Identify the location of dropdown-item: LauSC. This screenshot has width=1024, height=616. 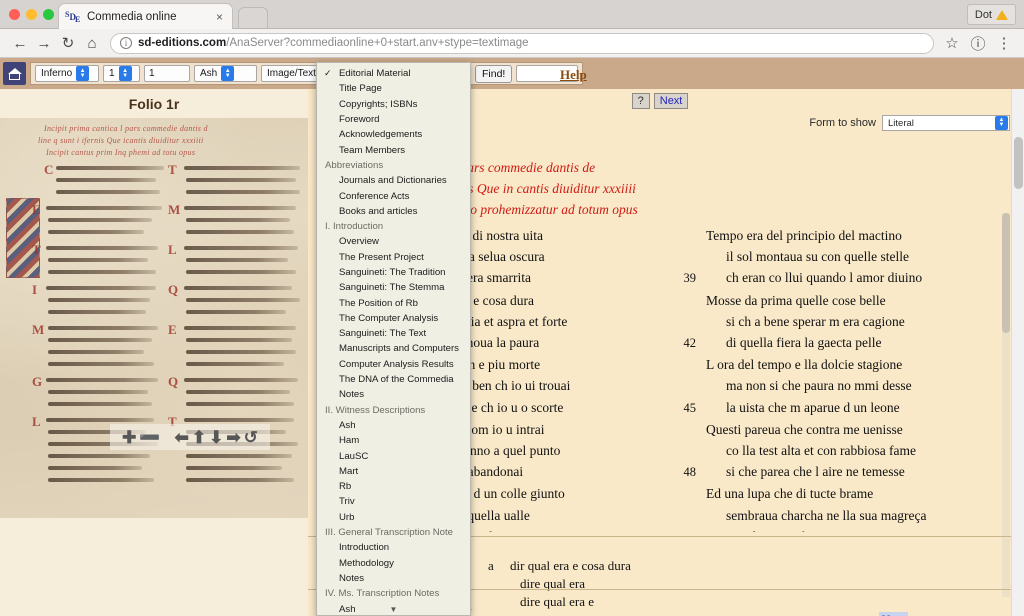
(393, 455).